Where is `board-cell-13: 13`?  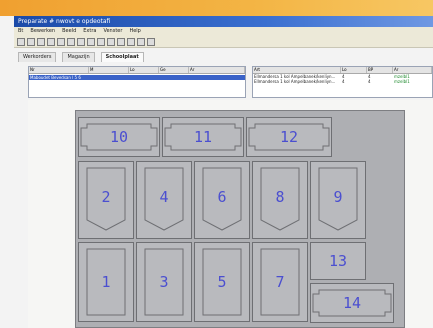 board-cell-13: 13 is located at coordinates (338, 261).